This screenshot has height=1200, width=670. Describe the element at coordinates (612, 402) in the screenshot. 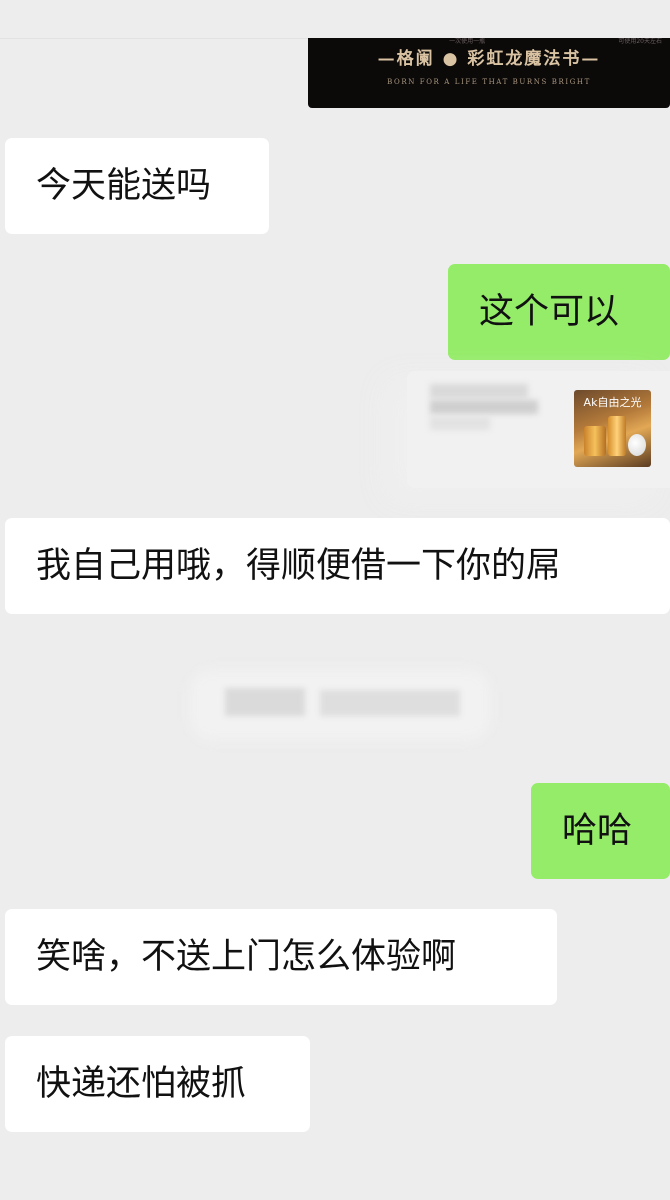

I see `product-thumb-label: Ak自由之光` at that location.